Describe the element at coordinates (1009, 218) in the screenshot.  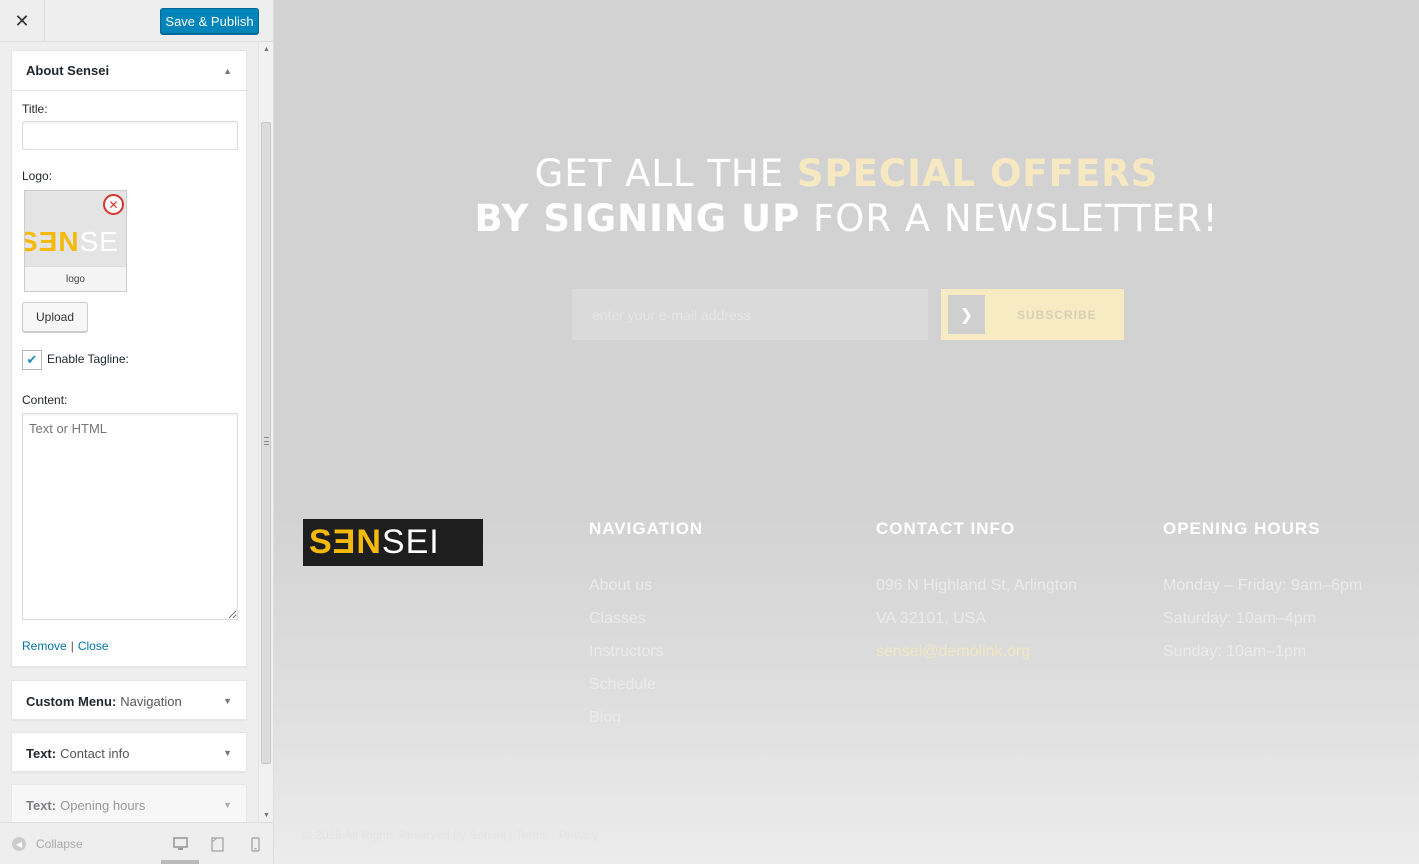
I see `headline-text: FOR A NEWSLETTER!` at that location.